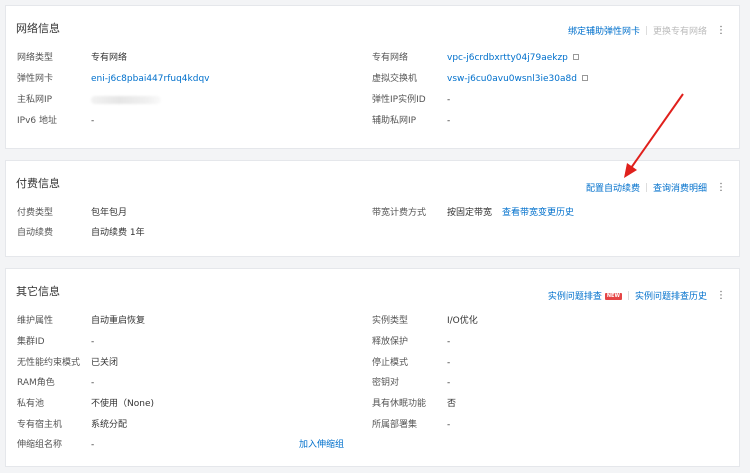 Image resolution: width=750 pixels, height=473 pixels. What do you see at coordinates (109, 58) in the screenshot?
I see `value-network-type: 专有网络` at bounding box center [109, 58].